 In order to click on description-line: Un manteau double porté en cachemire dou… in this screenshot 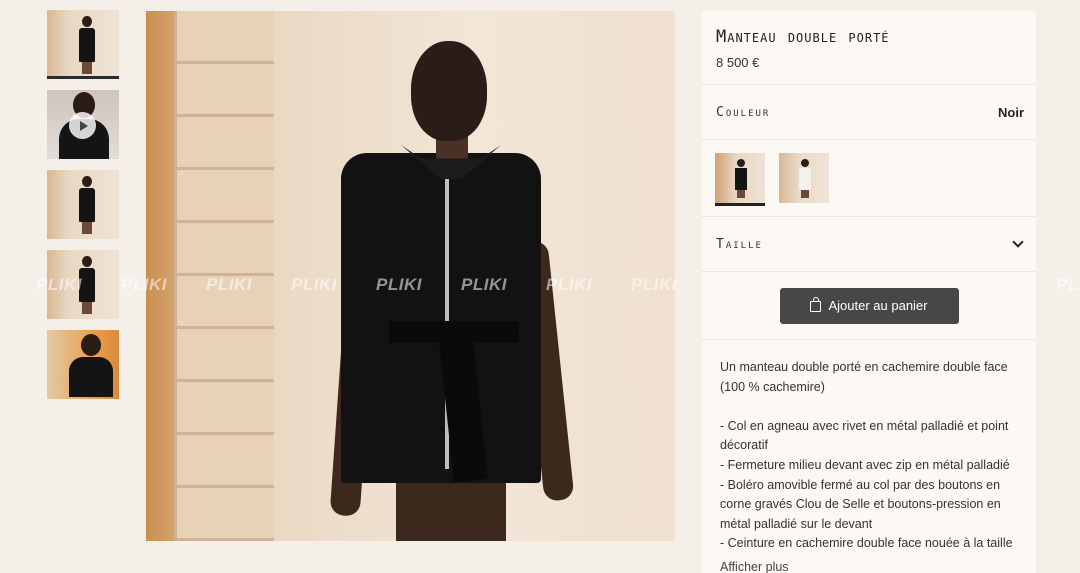, I will do `click(864, 377)`.